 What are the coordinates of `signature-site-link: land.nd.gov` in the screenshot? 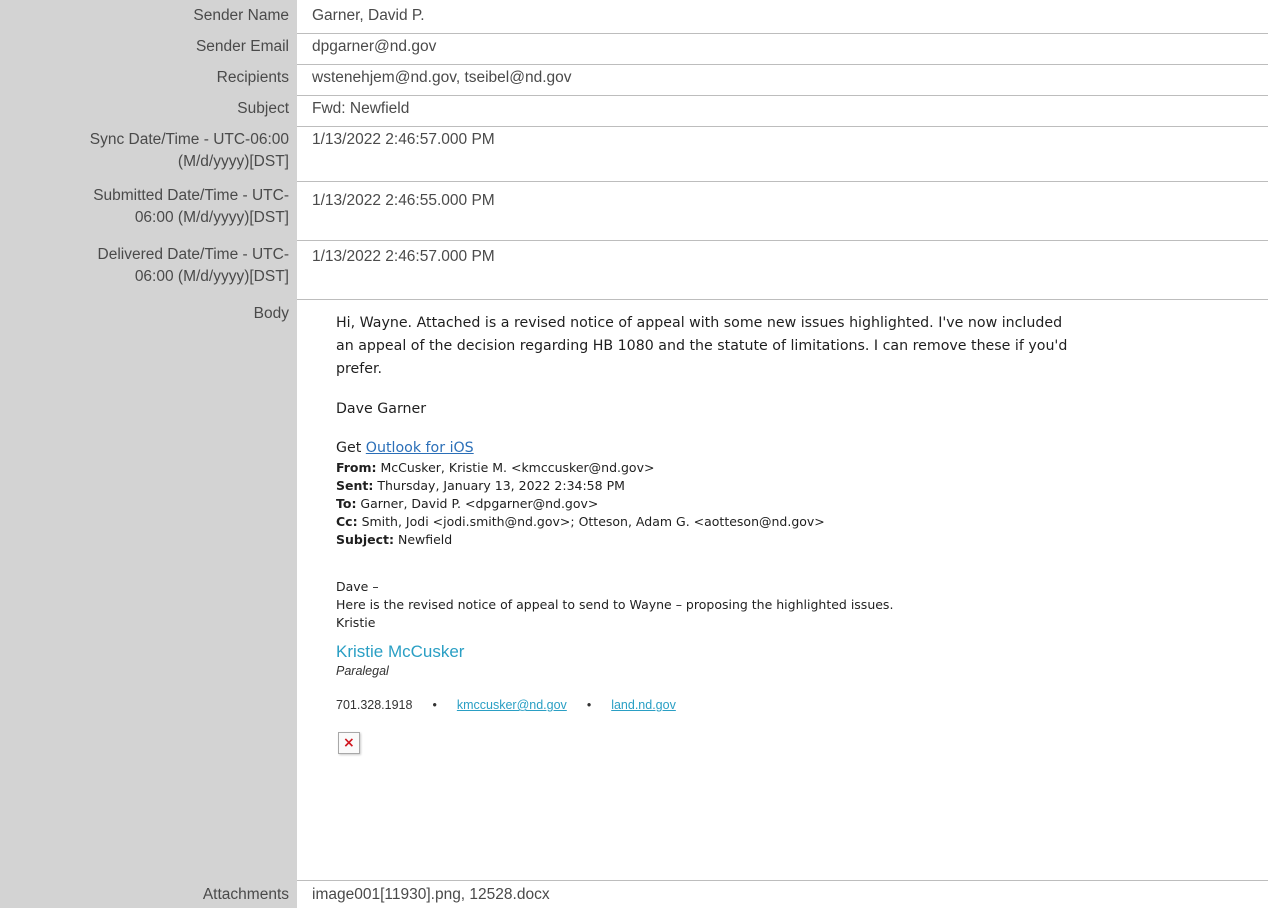 It's located at (643, 705).